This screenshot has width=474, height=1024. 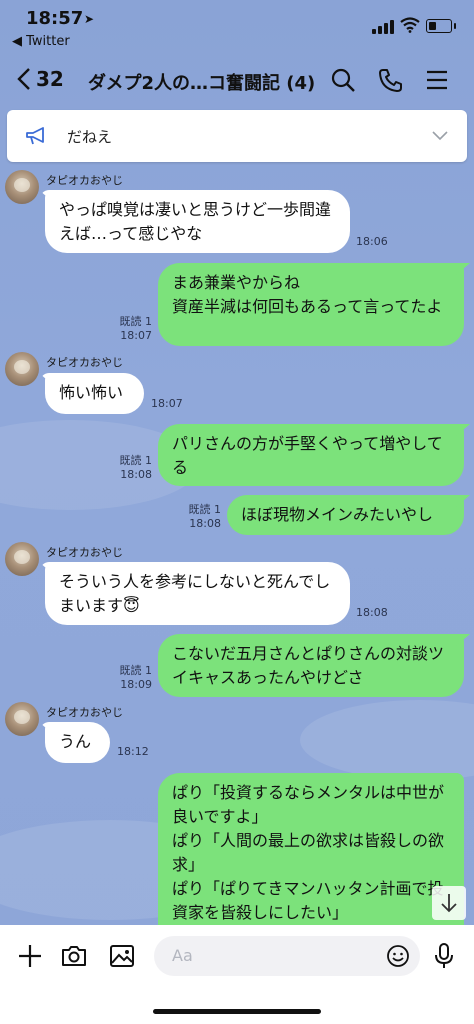 I want to click on message-bubble-incoming: 怖い怖い, so click(x=94, y=393).